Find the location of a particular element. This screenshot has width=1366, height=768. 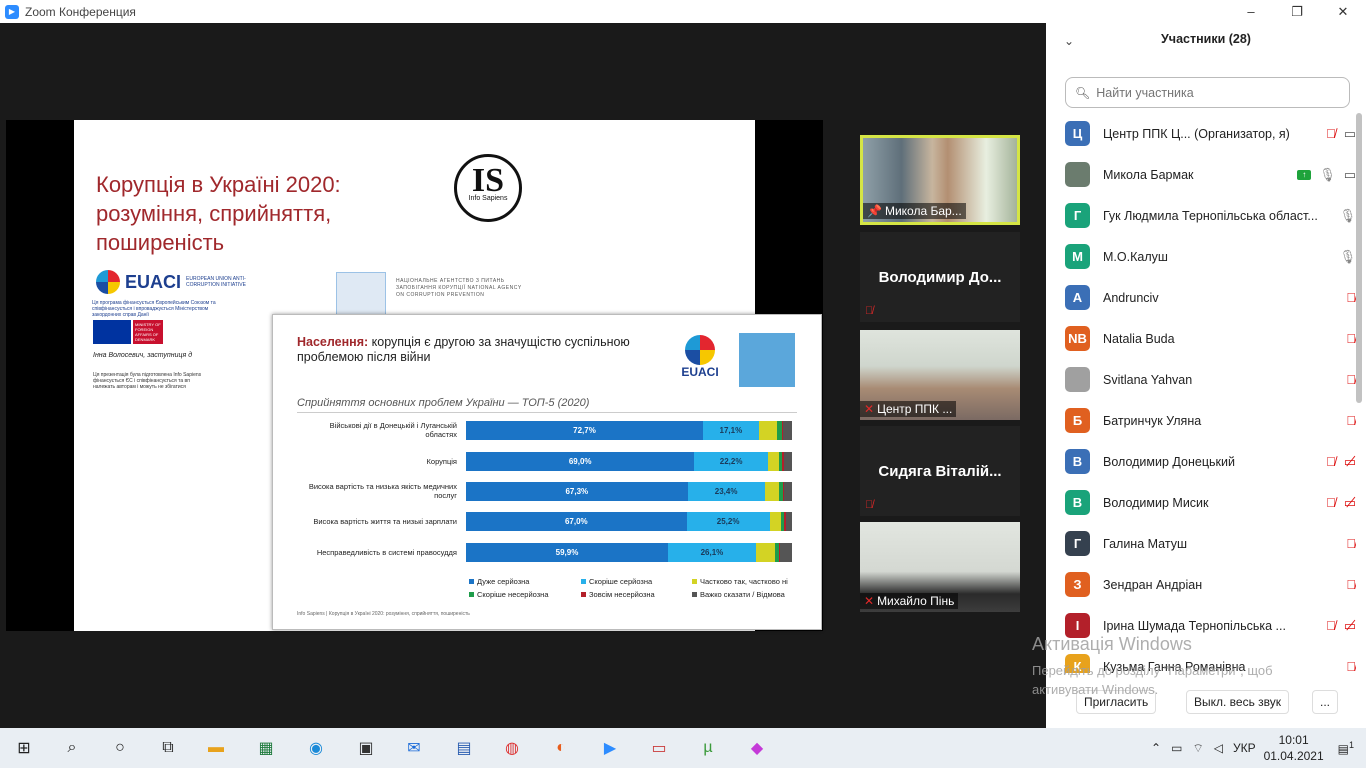

nacp-logo is located at coordinates (361, 294).